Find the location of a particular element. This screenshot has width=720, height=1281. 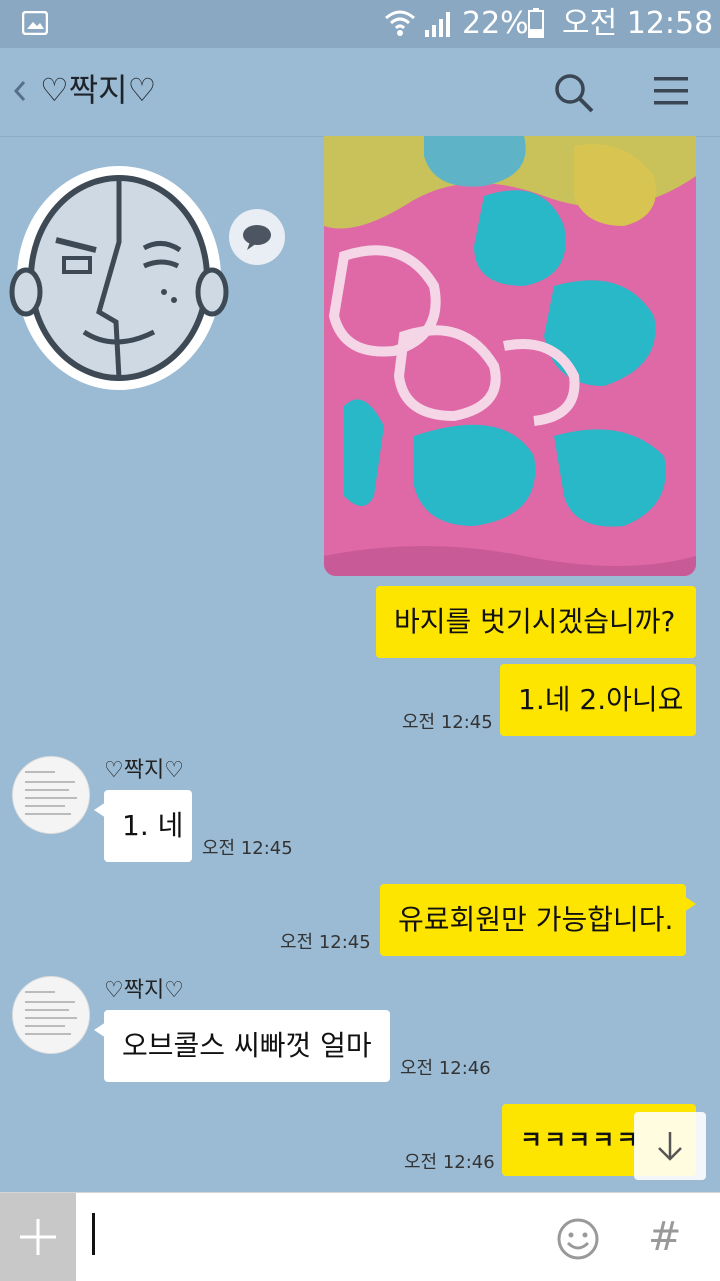

status-bar: 22% 오전 12:58 is located at coordinates (360, 24).